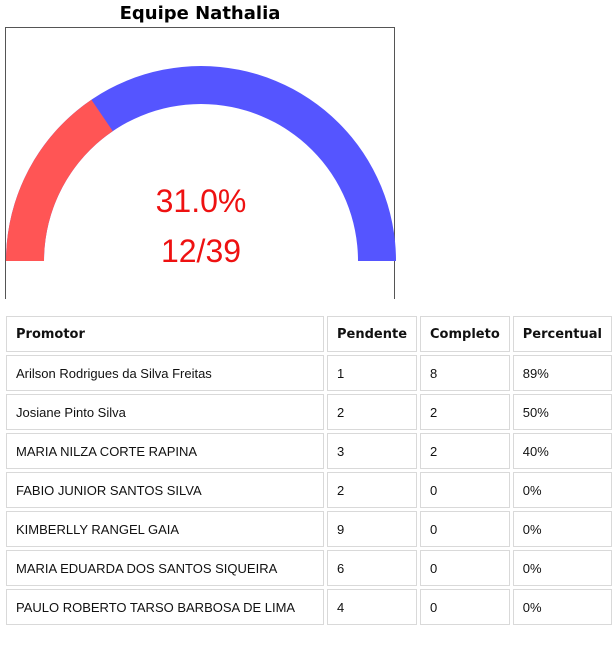 This screenshot has height=646, width=615. I want to click on header-promotor: Promotor, so click(165, 334).